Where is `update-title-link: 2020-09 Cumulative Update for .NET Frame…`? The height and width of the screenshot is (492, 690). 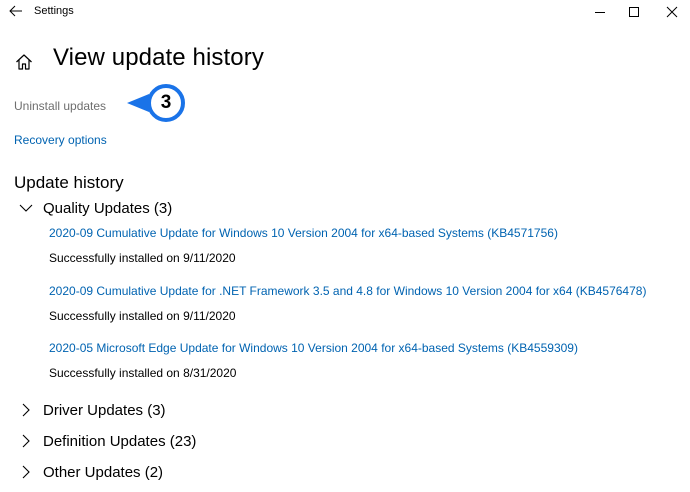 update-title-link: 2020-09 Cumulative Update for .NET Frame… is located at coordinates (347, 291).